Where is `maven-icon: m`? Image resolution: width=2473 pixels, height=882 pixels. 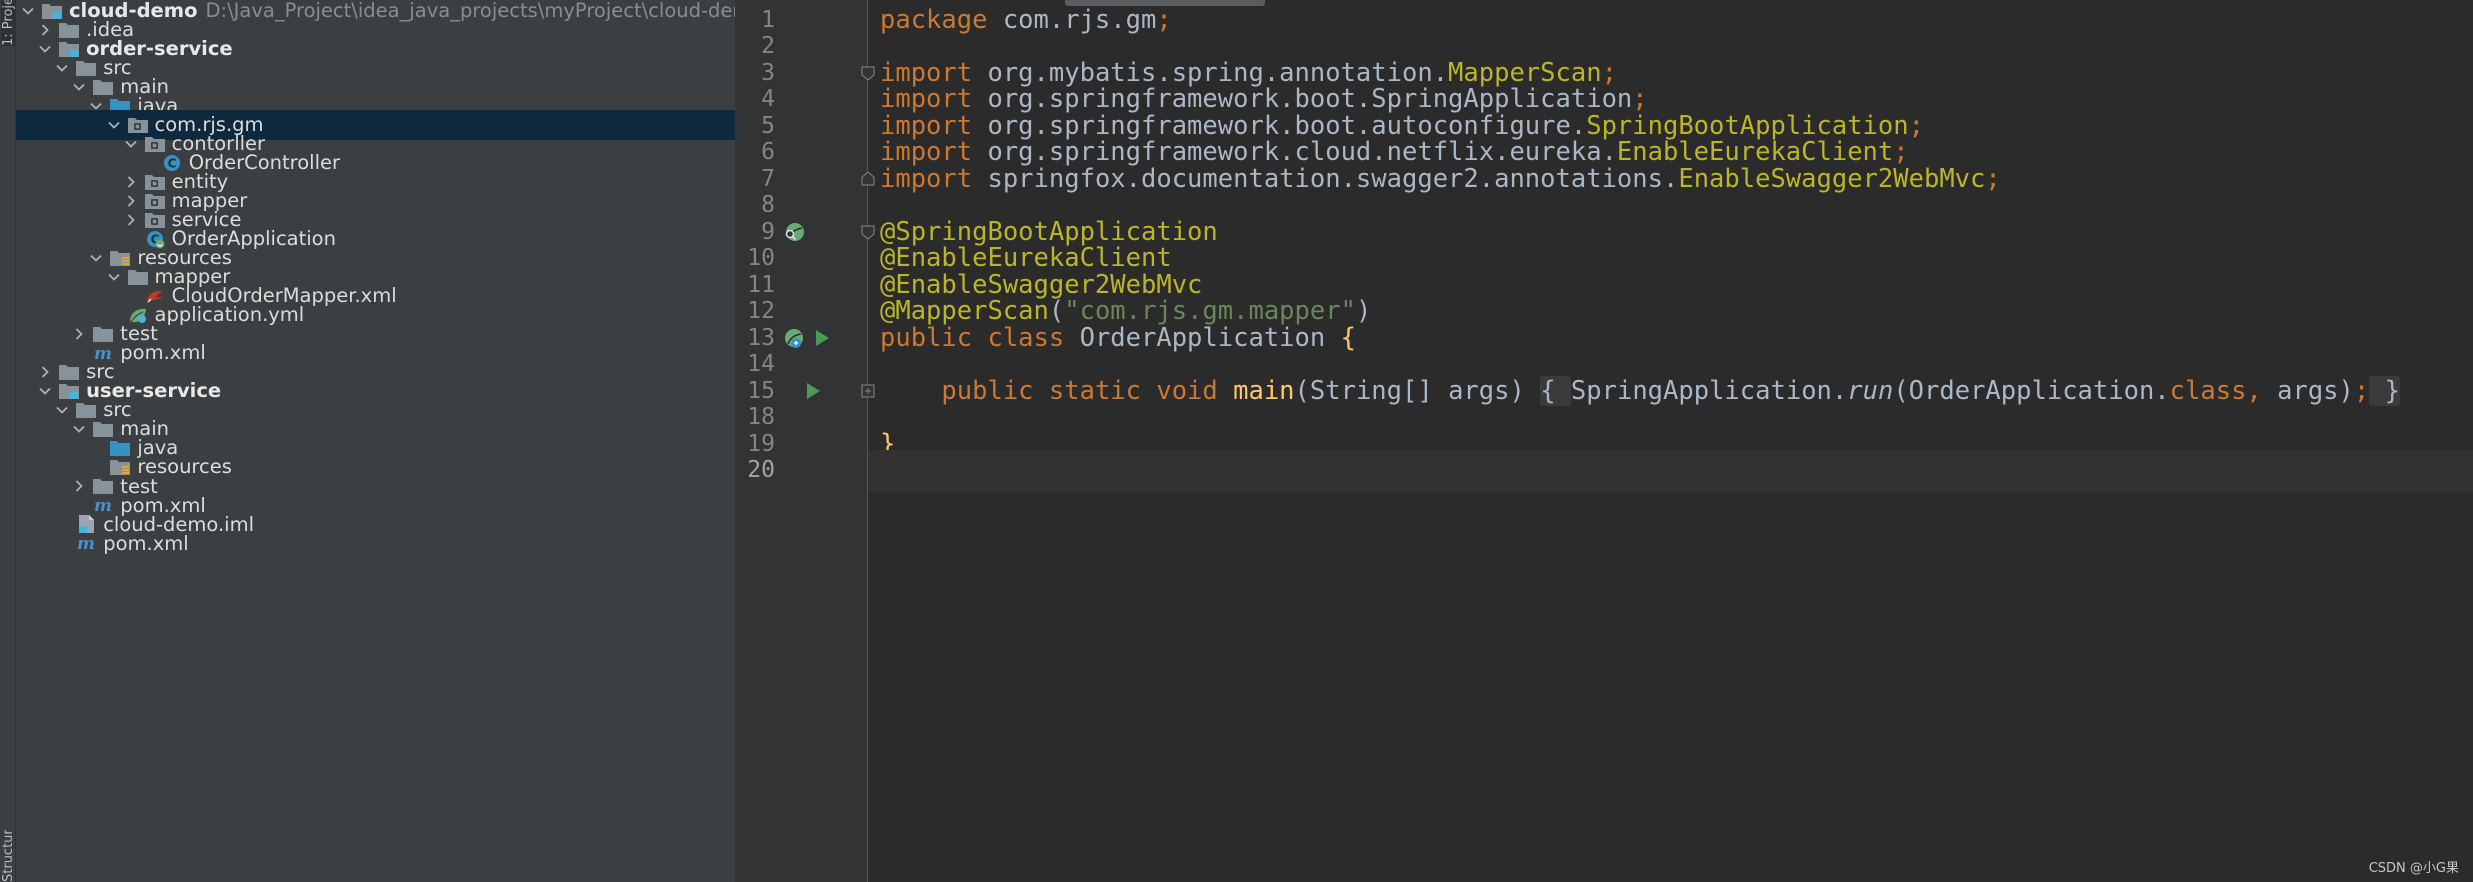 maven-icon: m is located at coordinates (86, 543).